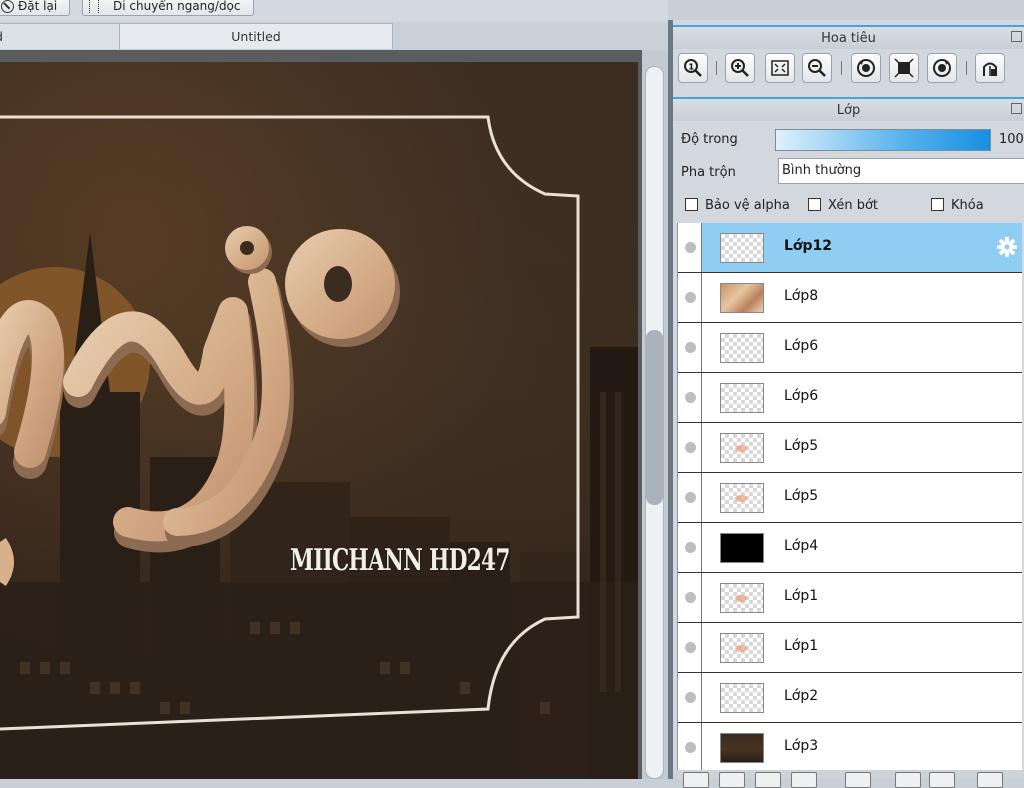 The height and width of the screenshot is (788, 1024). I want to click on rotate-left-button, so click(866, 68).